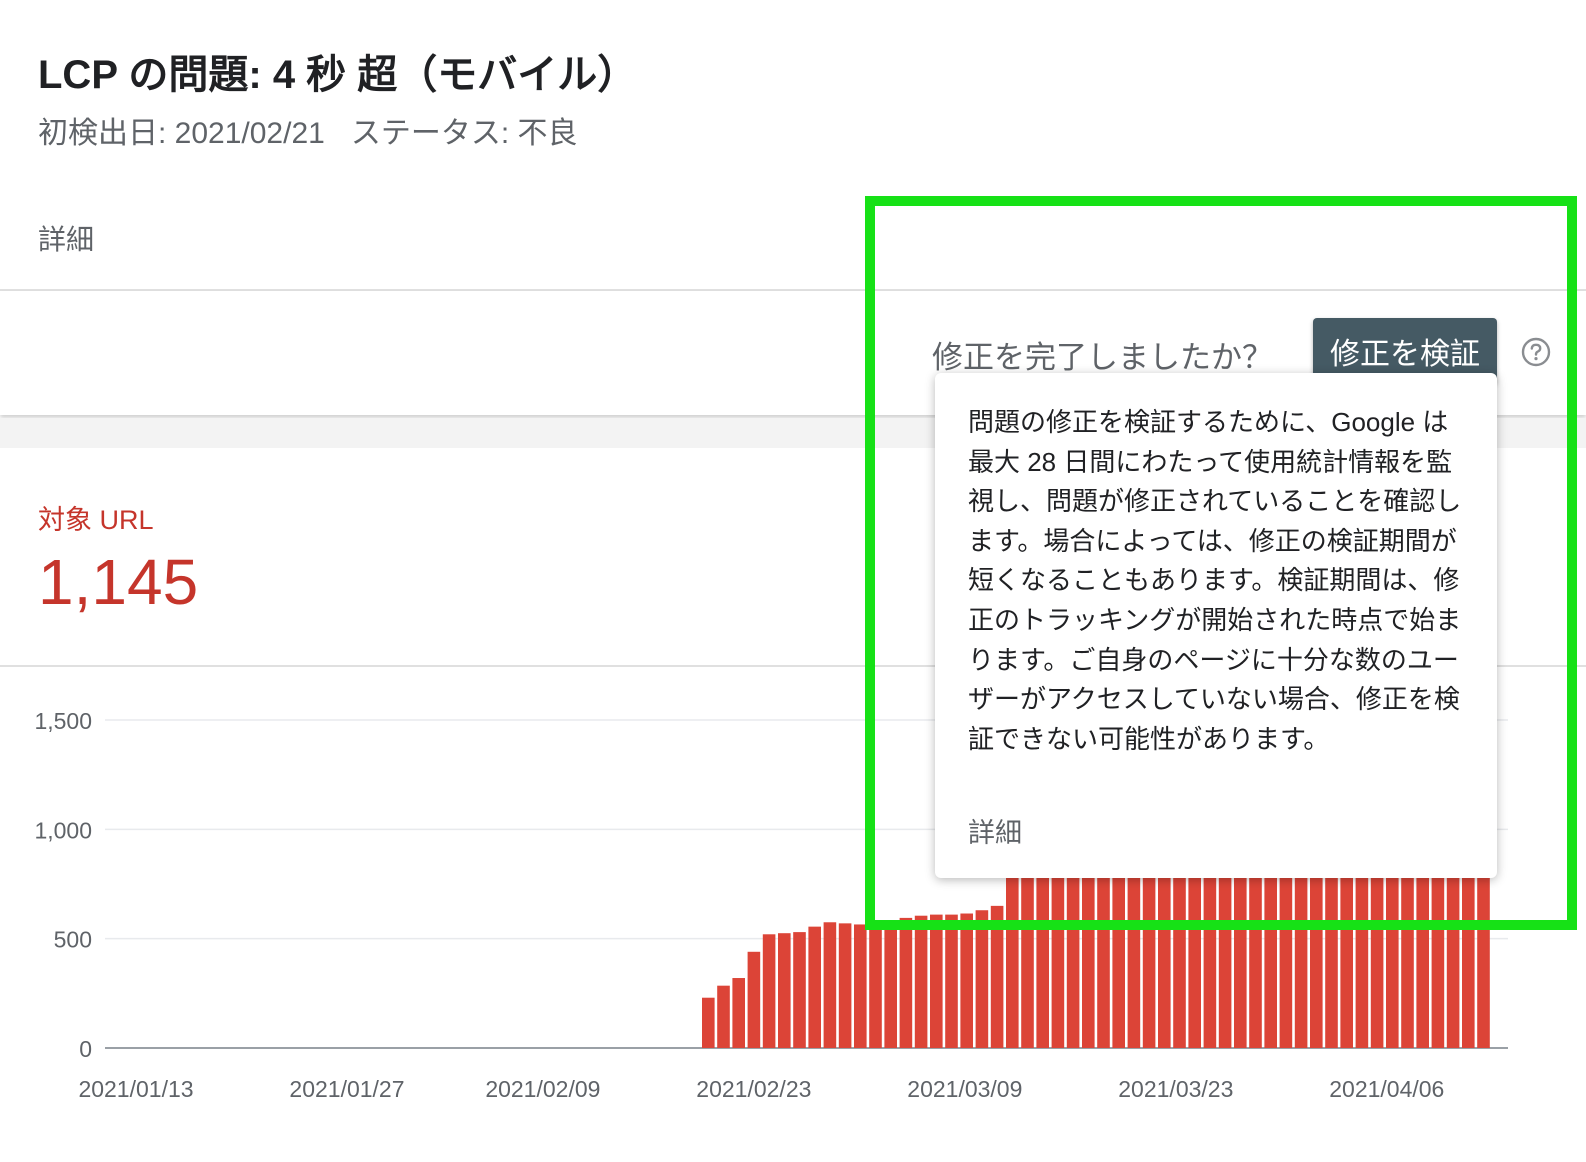  What do you see at coordinates (338, 75) in the screenshot?
I see `page-title: LCP の問題: 4 秒 超（モバイル）` at bounding box center [338, 75].